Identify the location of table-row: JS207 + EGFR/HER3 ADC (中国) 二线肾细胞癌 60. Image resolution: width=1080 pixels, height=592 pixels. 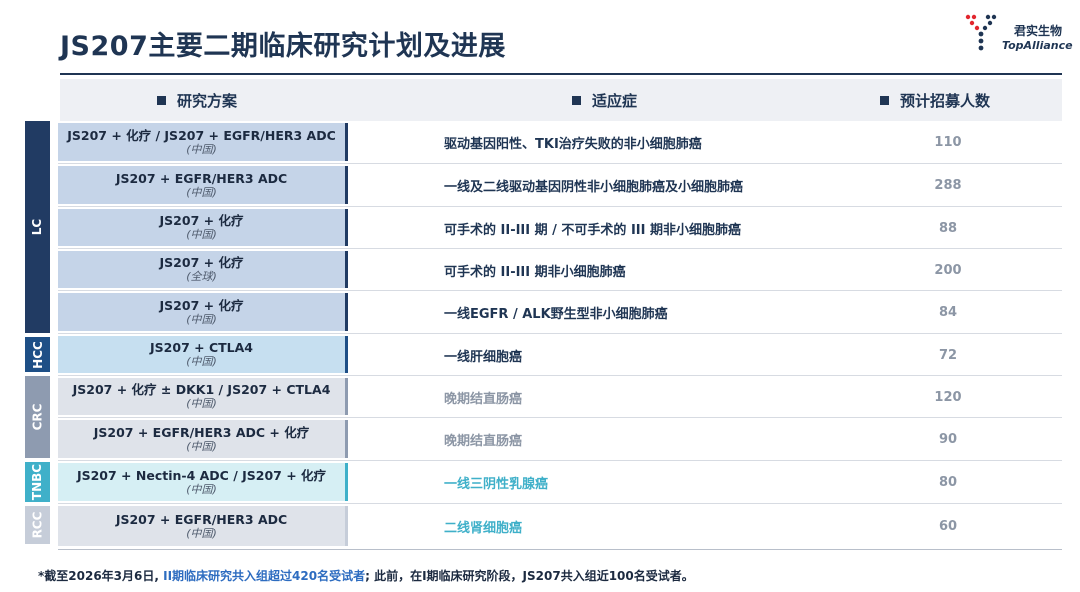
(560, 526).